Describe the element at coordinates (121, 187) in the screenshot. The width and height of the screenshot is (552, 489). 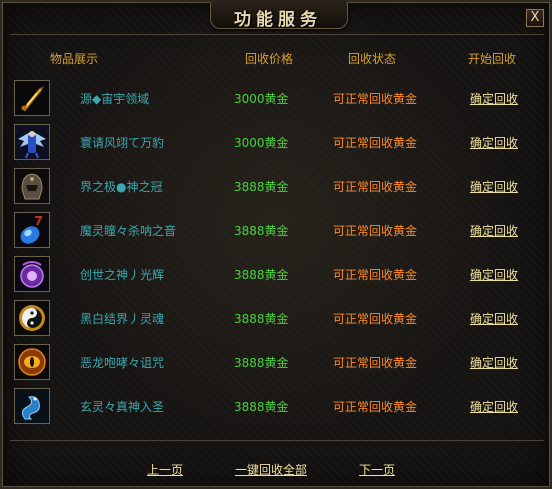
I see `item-name: 界之极●神之冠` at that location.